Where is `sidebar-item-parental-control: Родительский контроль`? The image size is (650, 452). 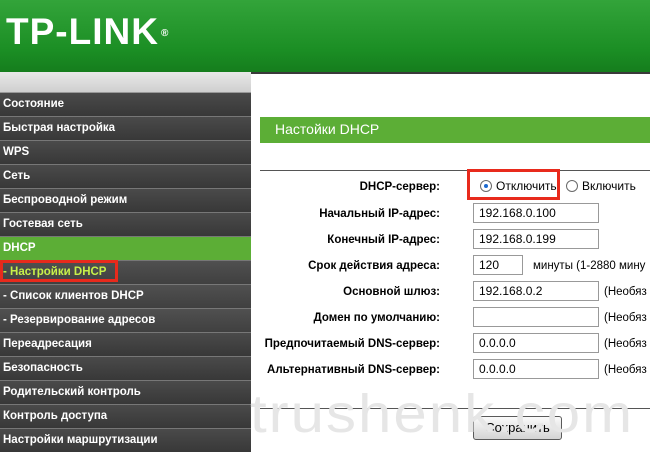 sidebar-item-parental-control: Родительский контроль is located at coordinates (125, 393).